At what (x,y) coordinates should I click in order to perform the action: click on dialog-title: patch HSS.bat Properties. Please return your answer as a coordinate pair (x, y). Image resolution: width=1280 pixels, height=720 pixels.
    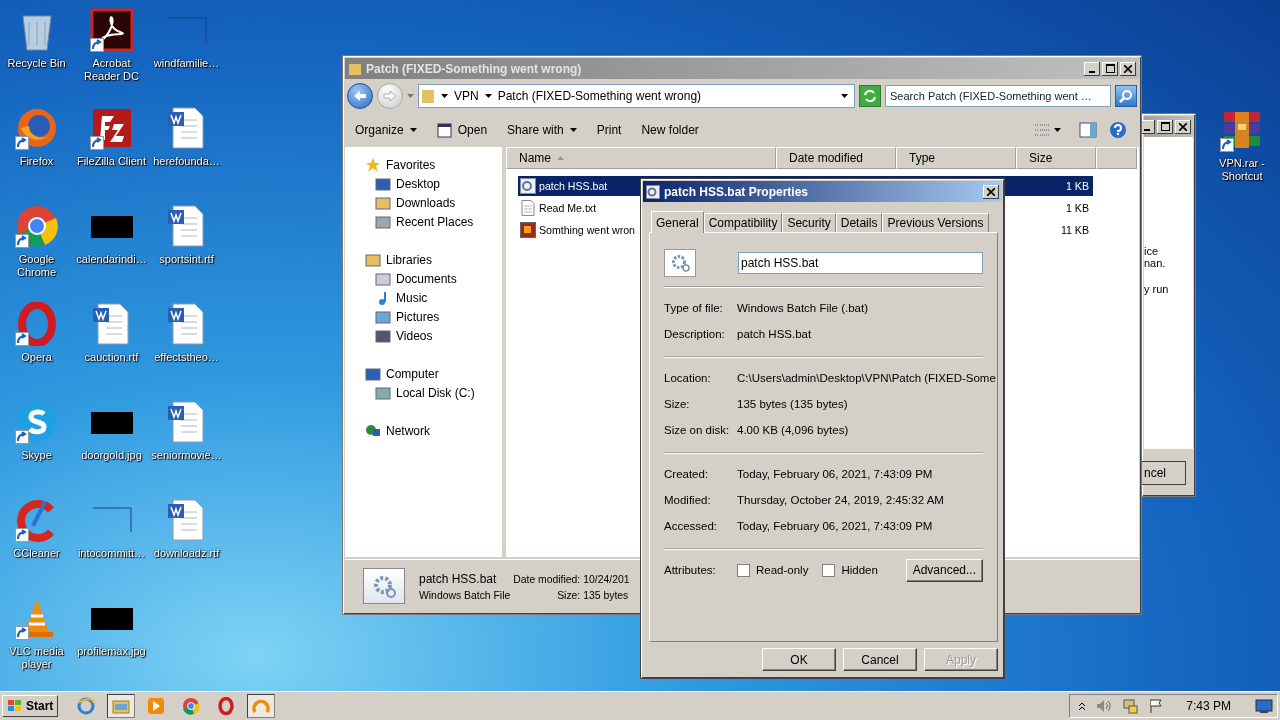
    Looking at the image, I should click on (737, 191).